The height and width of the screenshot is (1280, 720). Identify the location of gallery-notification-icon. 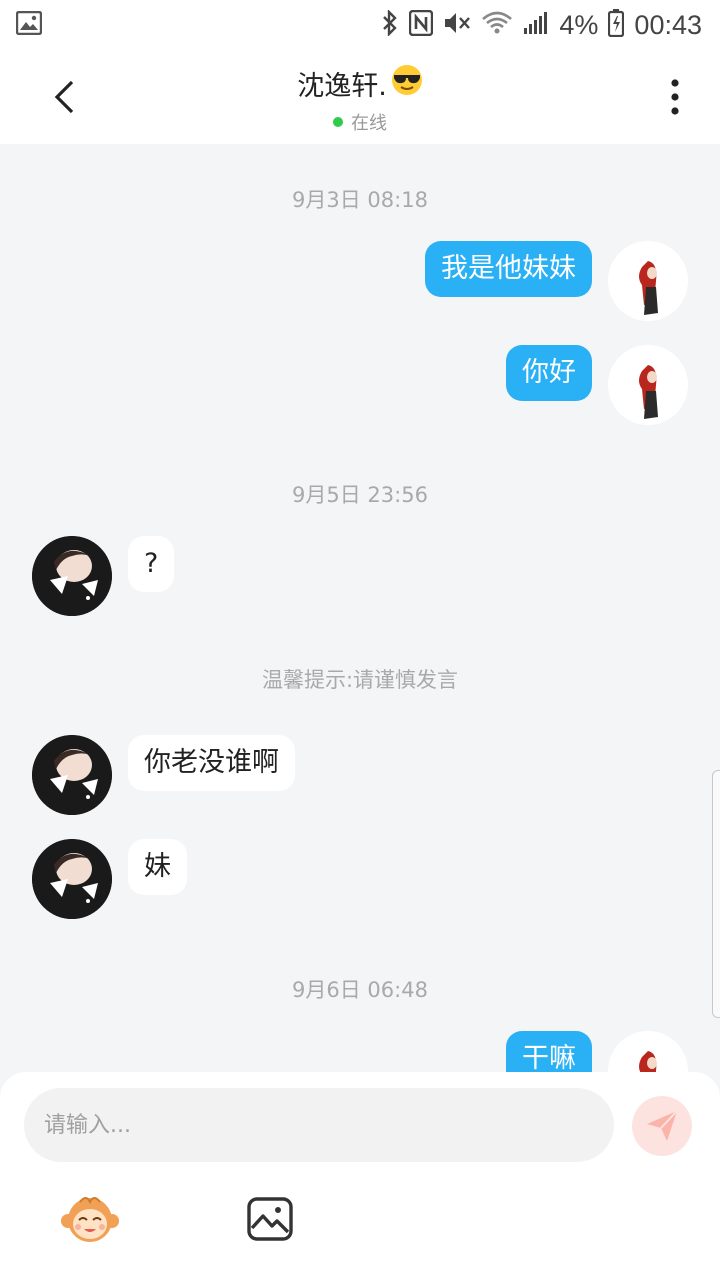
(29, 24).